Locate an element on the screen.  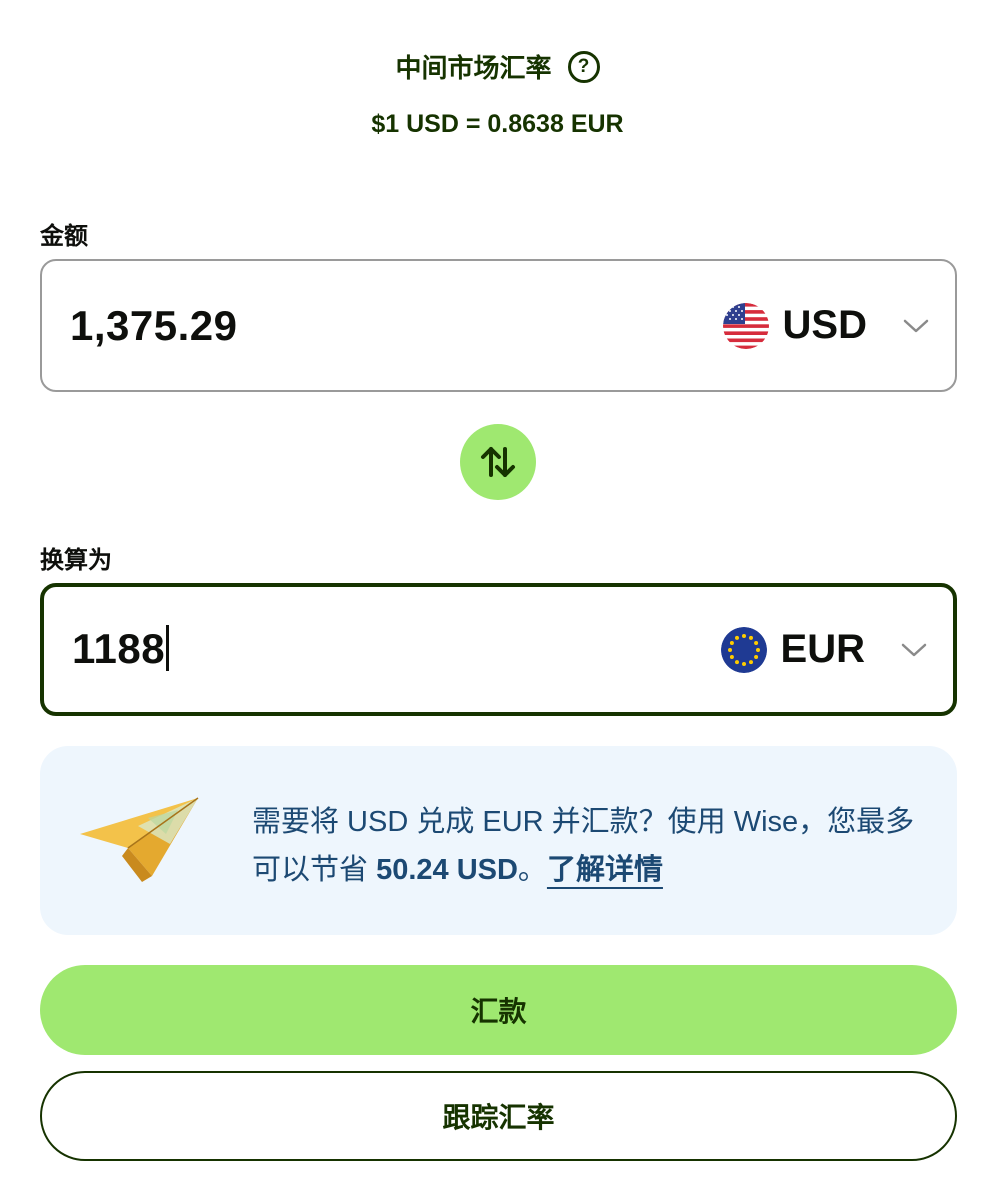
source-currency-code: USD is located at coordinates (824, 325).